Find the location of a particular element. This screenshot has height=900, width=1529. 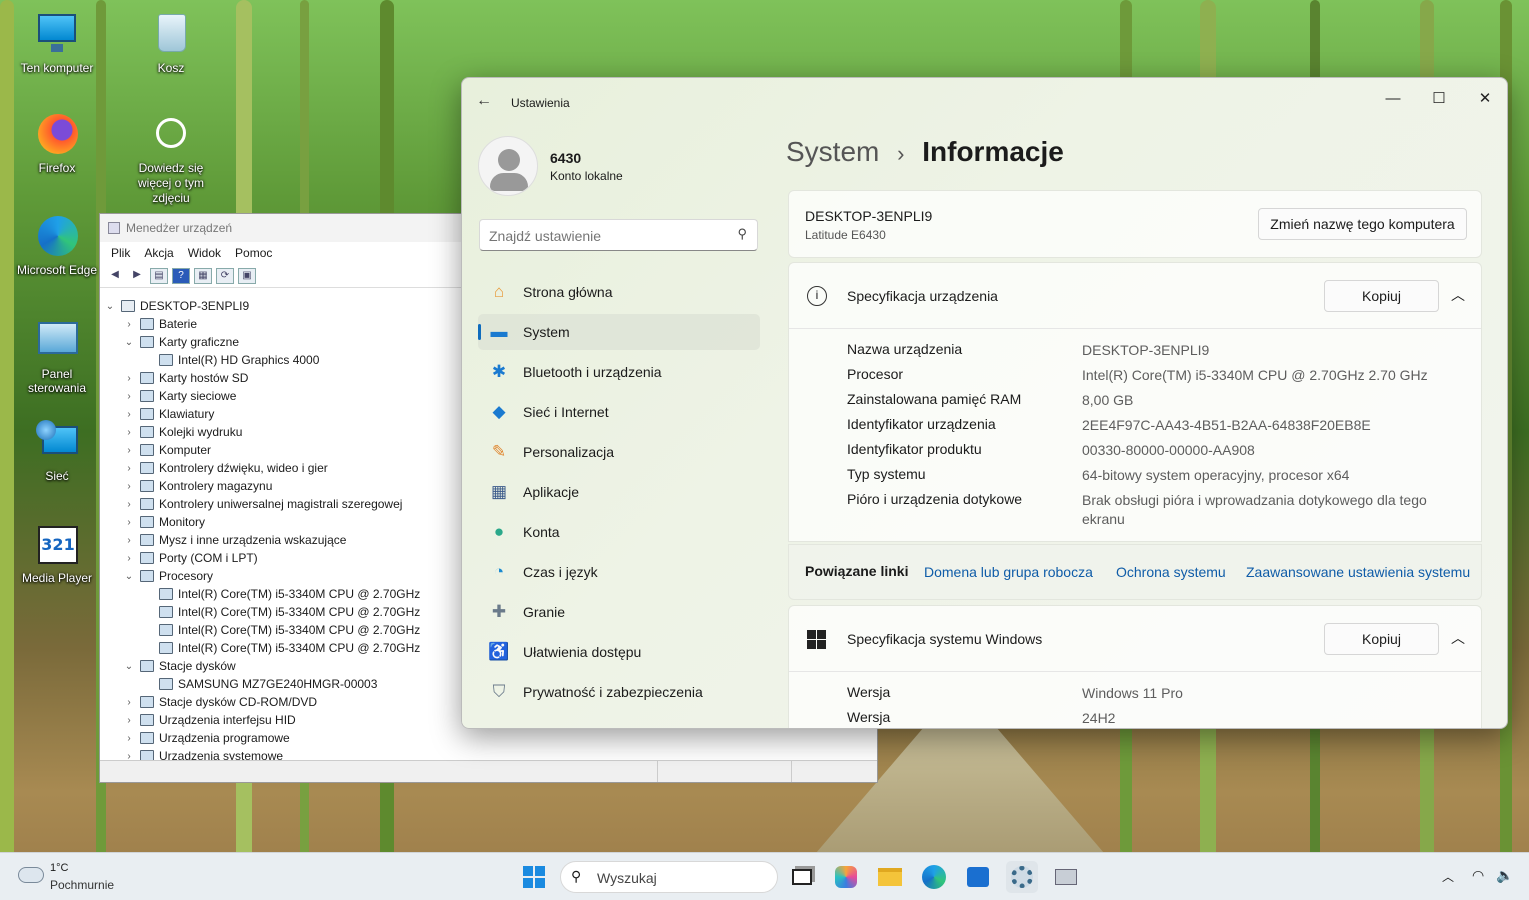

nav-item: ♿ Ułatwienia dostępu is located at coordinates (619, 652).